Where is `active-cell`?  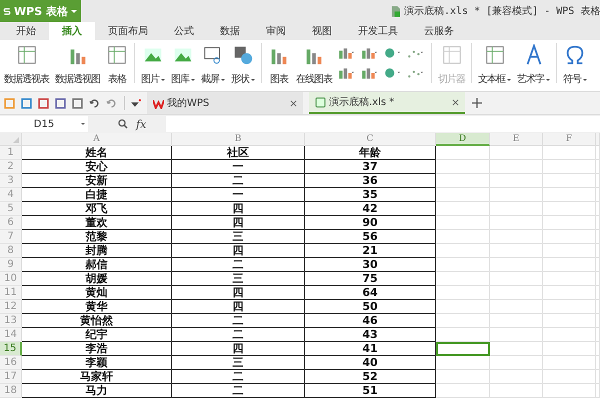
active-cell is located at coordinates (463, 349).